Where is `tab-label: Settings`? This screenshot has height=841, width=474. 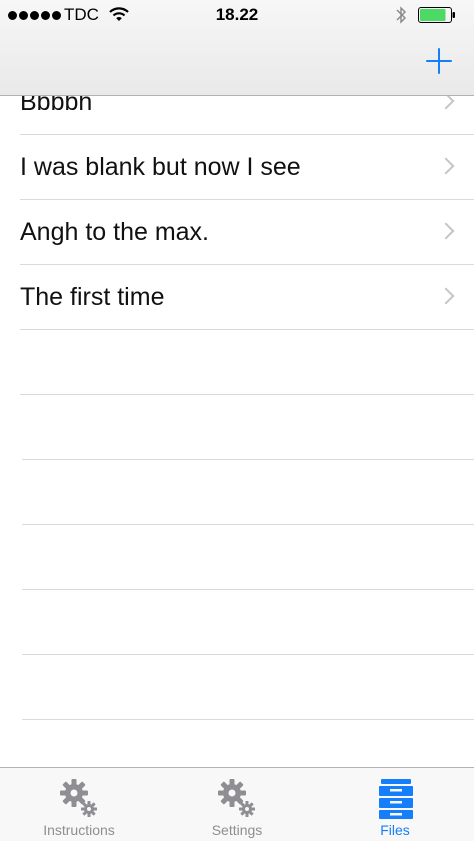 tab-label: Settings is located at coordinates (237, 830).